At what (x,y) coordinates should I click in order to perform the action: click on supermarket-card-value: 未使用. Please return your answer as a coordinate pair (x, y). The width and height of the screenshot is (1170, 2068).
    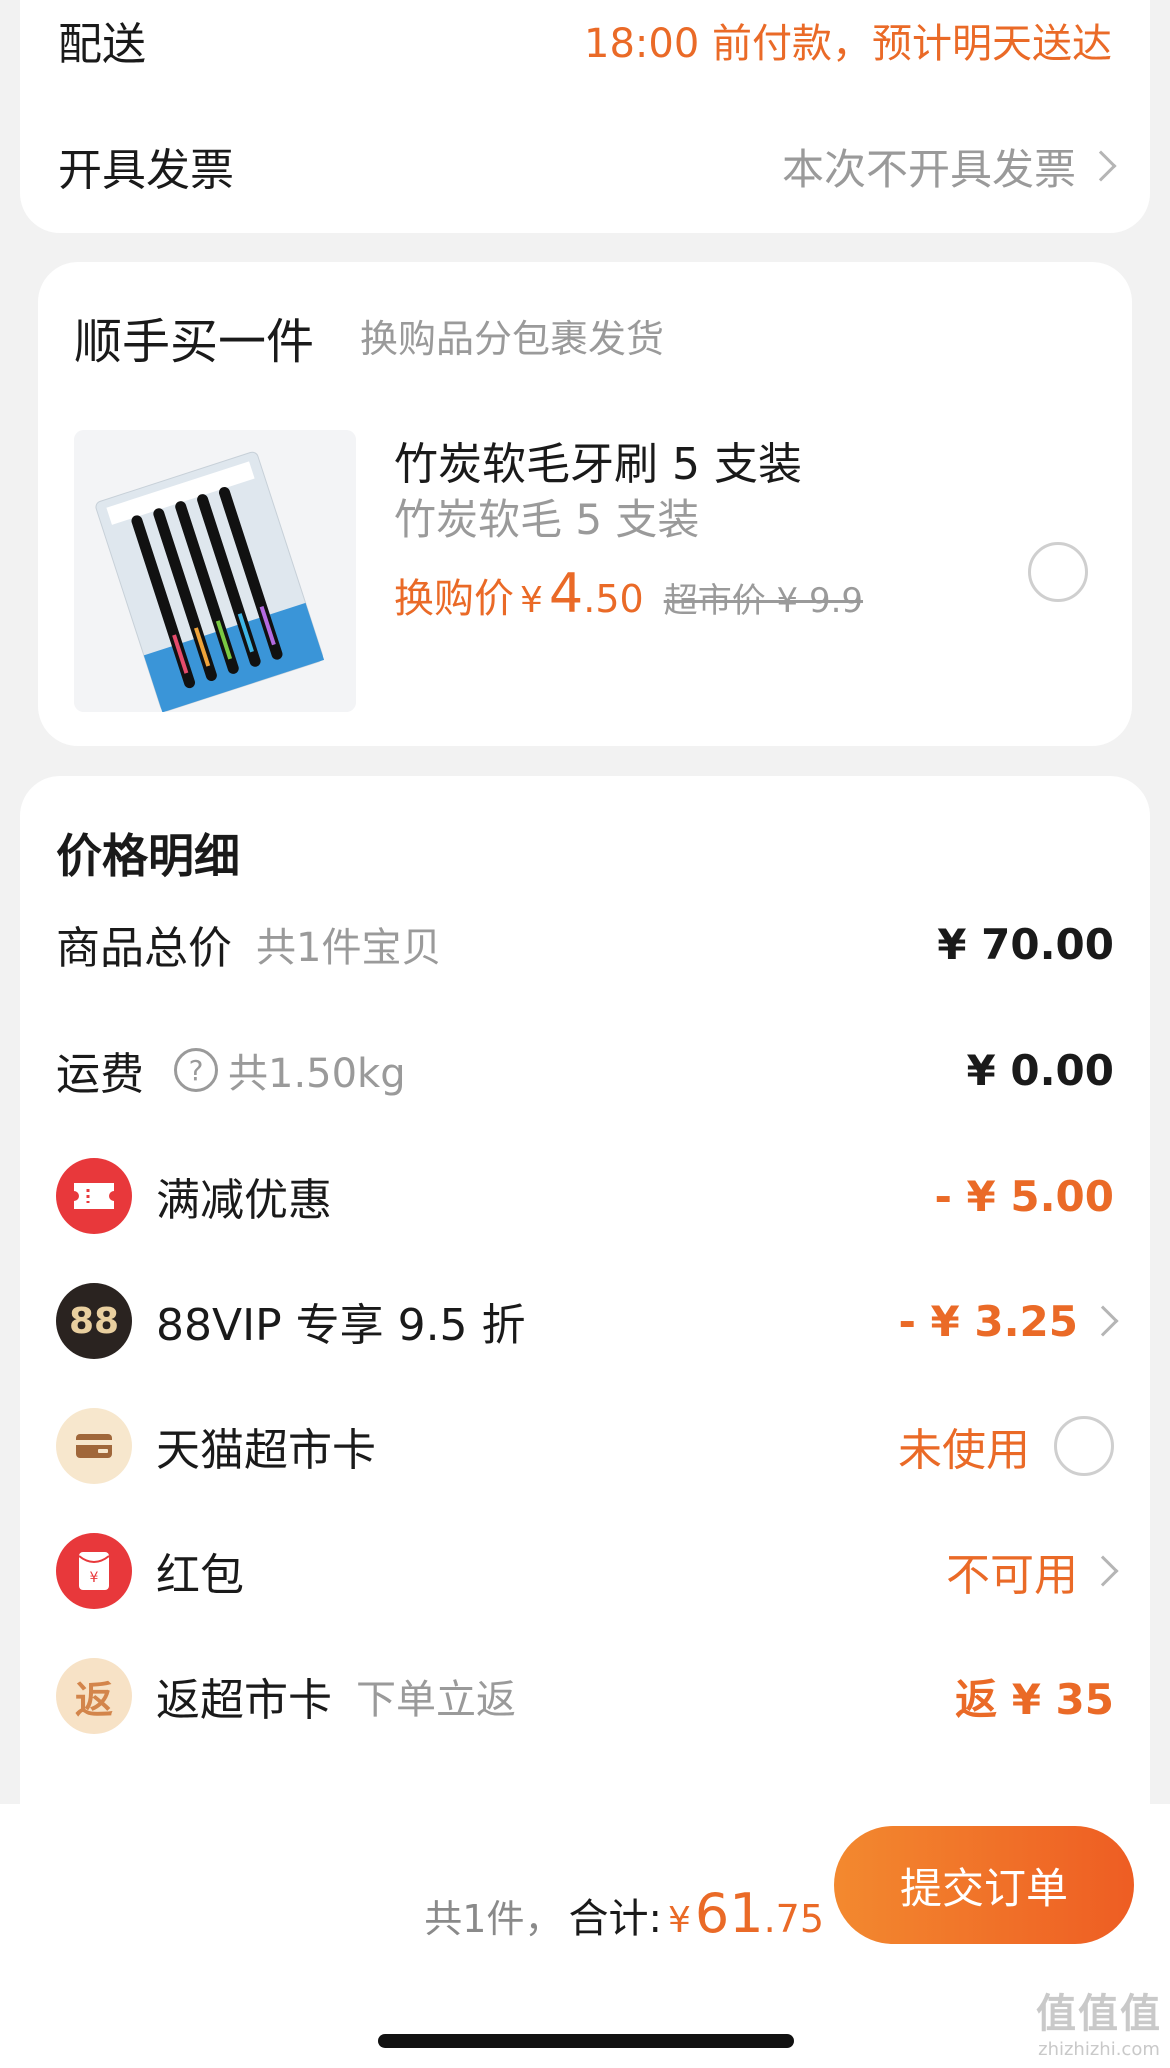
    Looking at the image, I should click on (964, 1450).